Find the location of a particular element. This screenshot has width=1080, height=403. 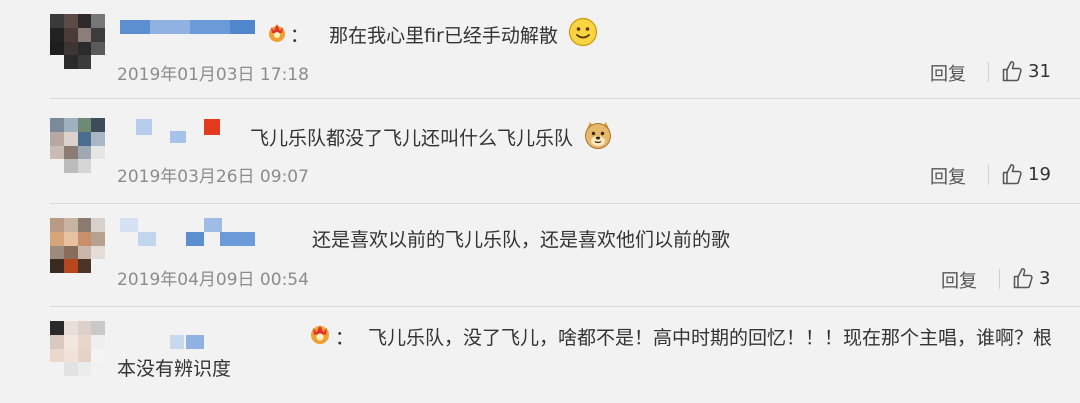

comment-text: 还是喜欢以前的飞儿乐队，还是喜欢他们以前的歌 is located at coordinates (521, 240).